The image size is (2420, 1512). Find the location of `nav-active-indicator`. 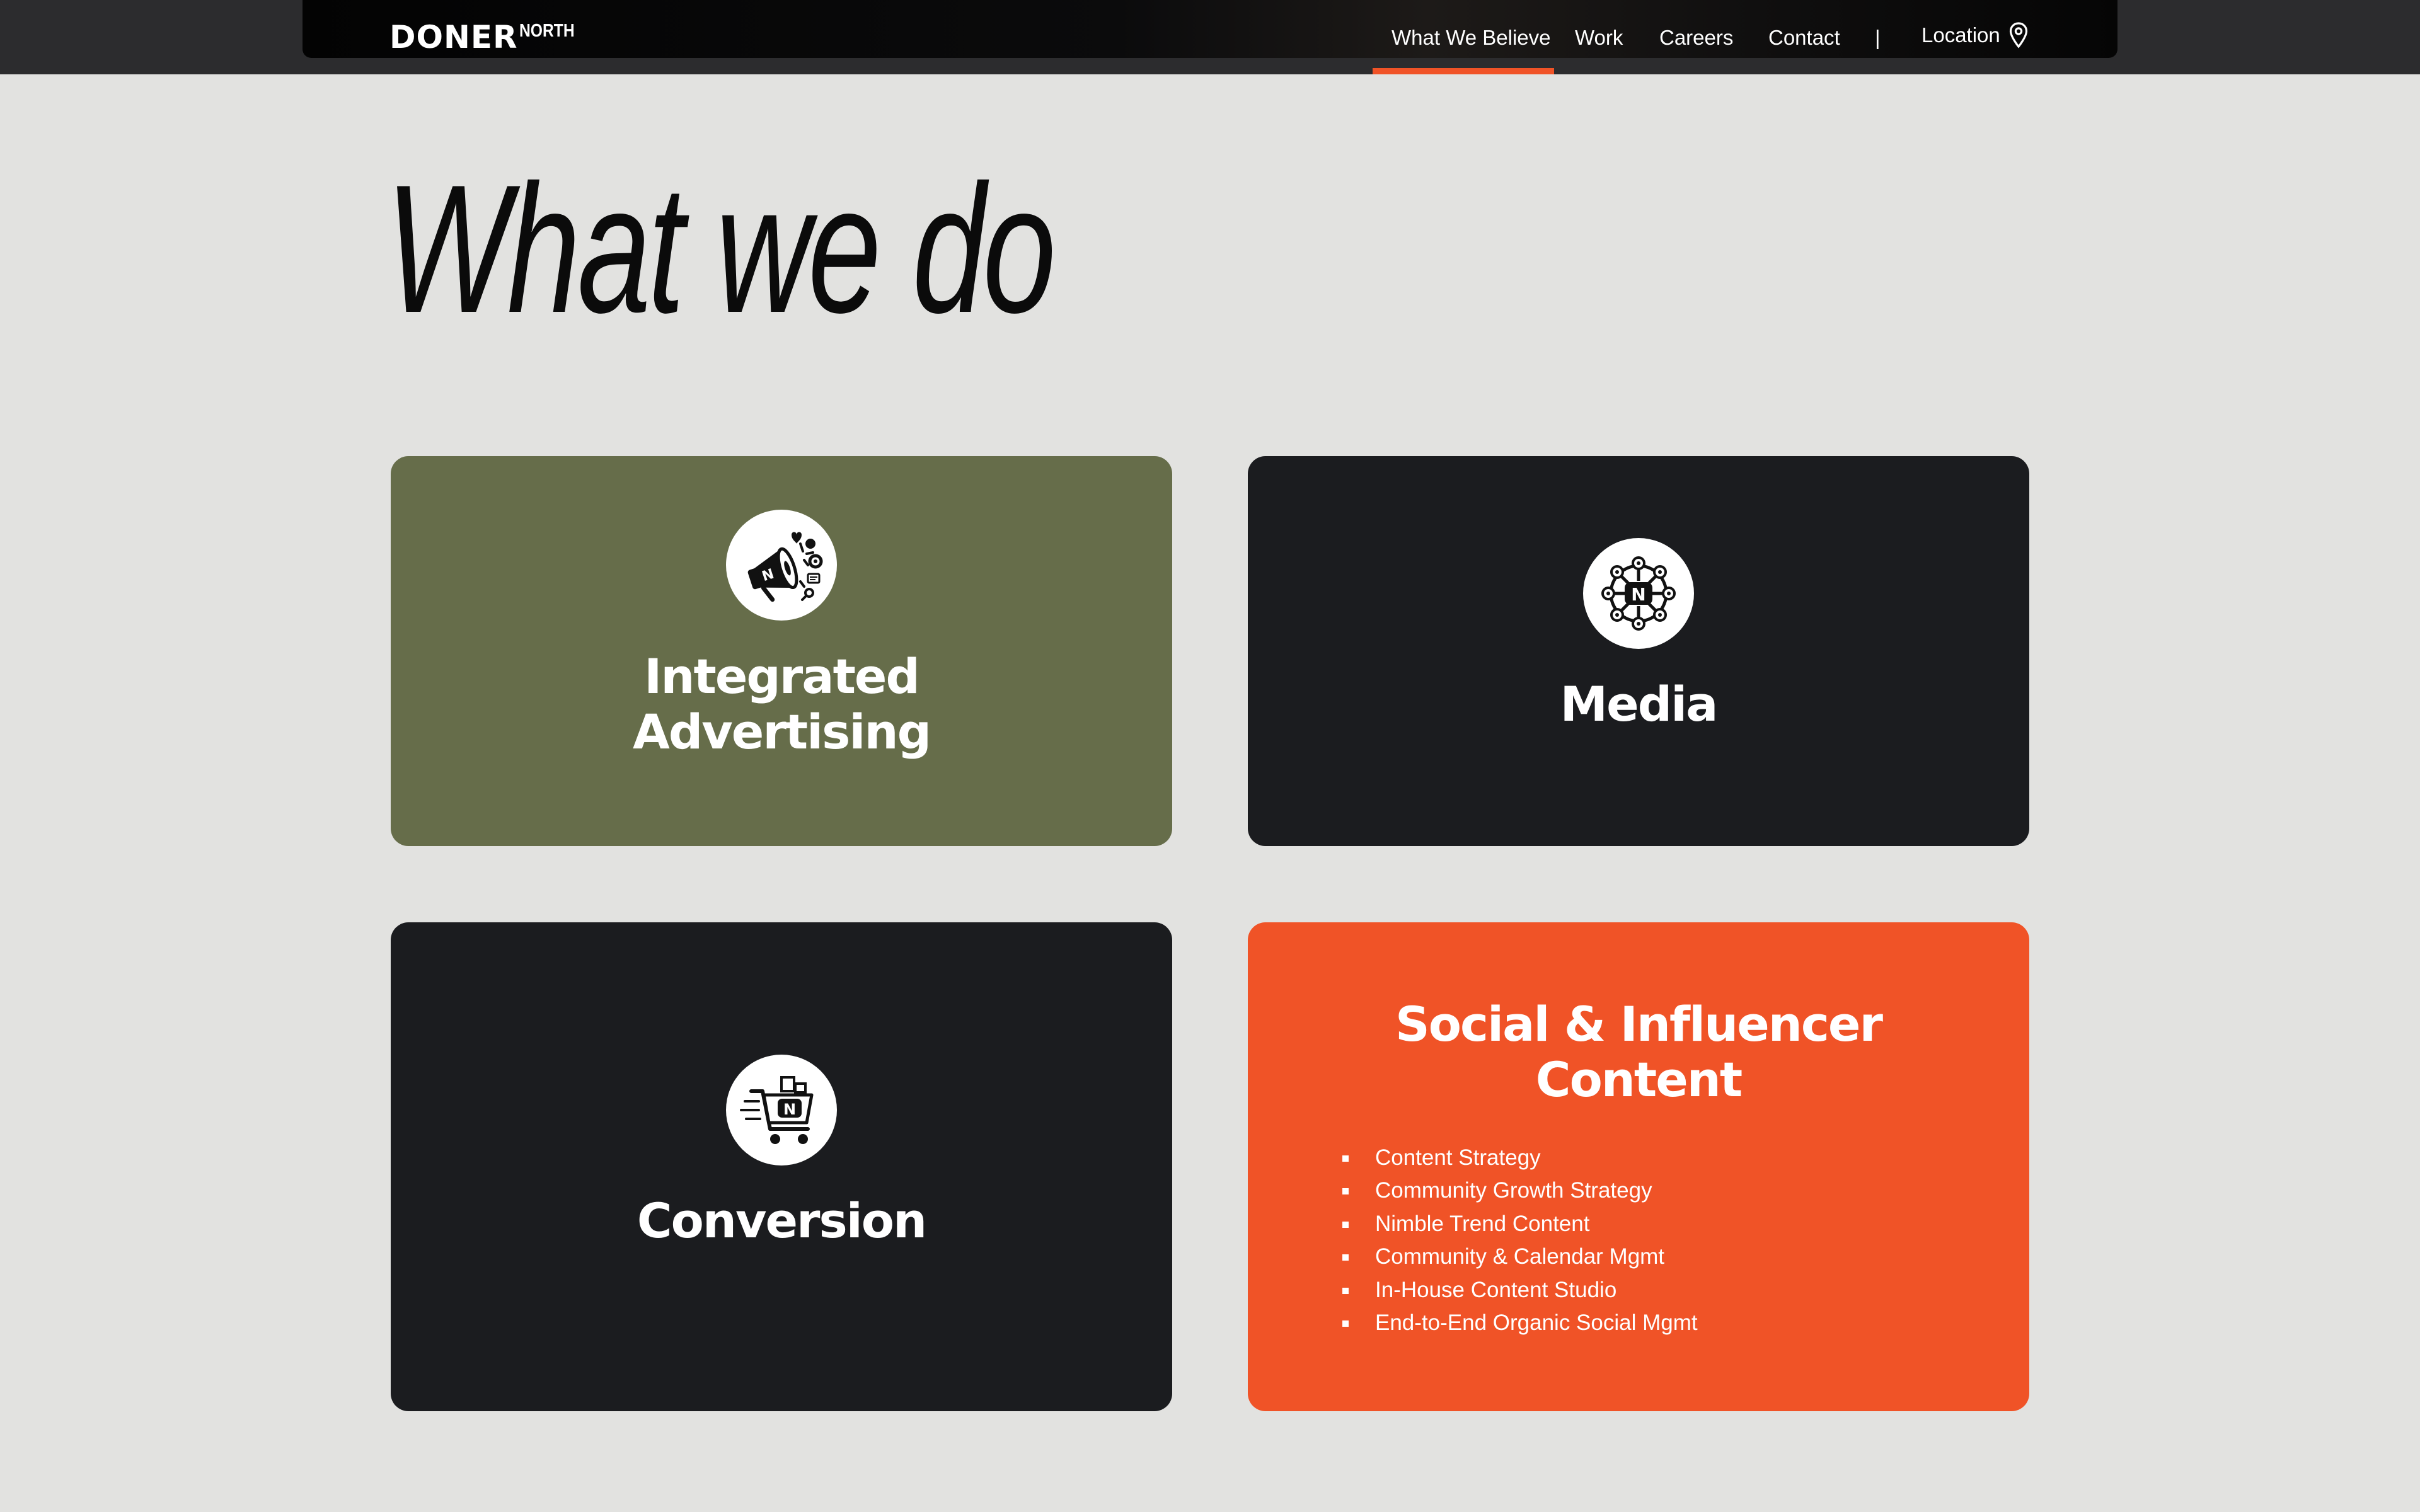

nav-active-indicator is located at coordinates (1464, 71).